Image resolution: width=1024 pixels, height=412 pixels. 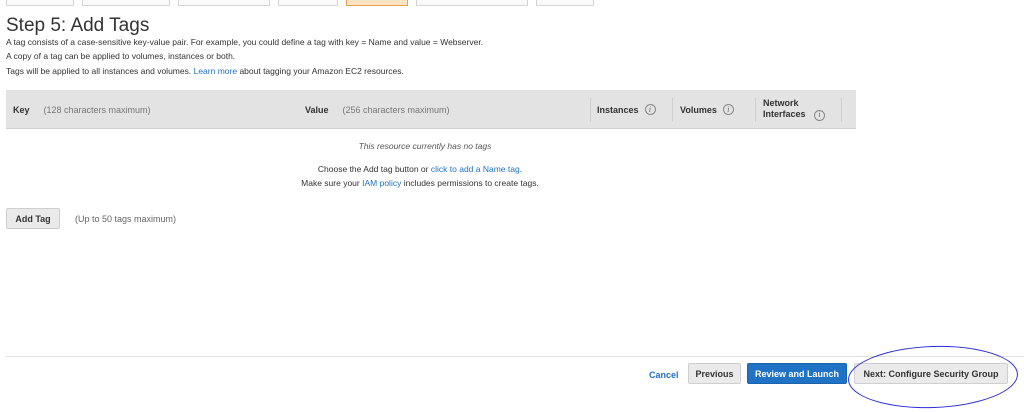 I want to click on add-name-tag-link: click to add a Name tag, so click(x=475, y=169).